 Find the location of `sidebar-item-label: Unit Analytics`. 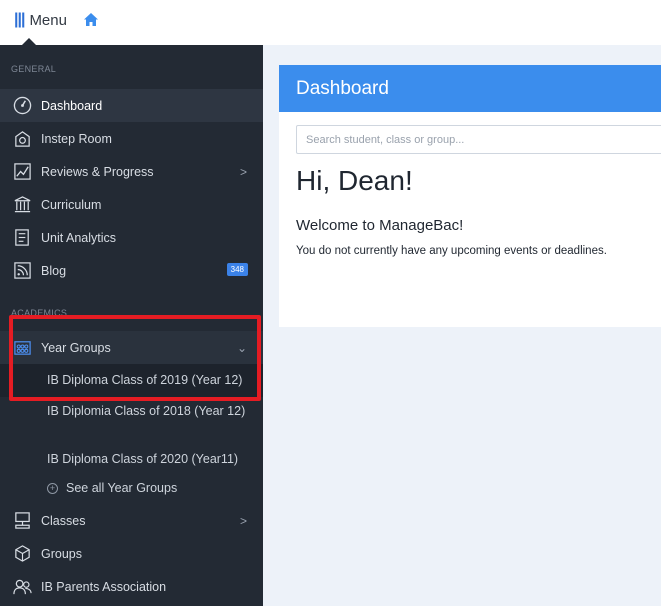

sidebar-item-label: Unit Analytics is located at coordinates (79, 237).